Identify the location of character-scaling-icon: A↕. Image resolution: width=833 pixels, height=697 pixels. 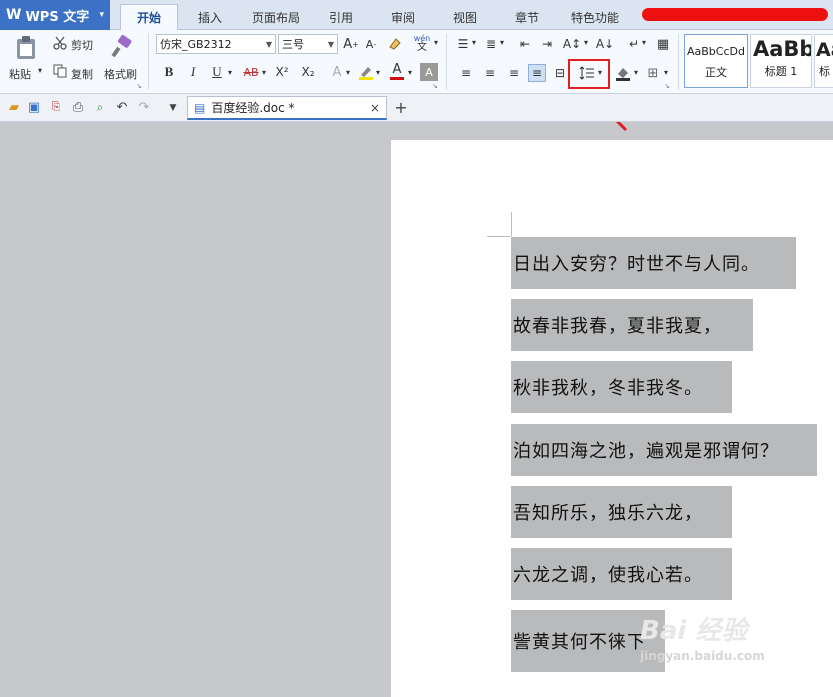
(572, 44).